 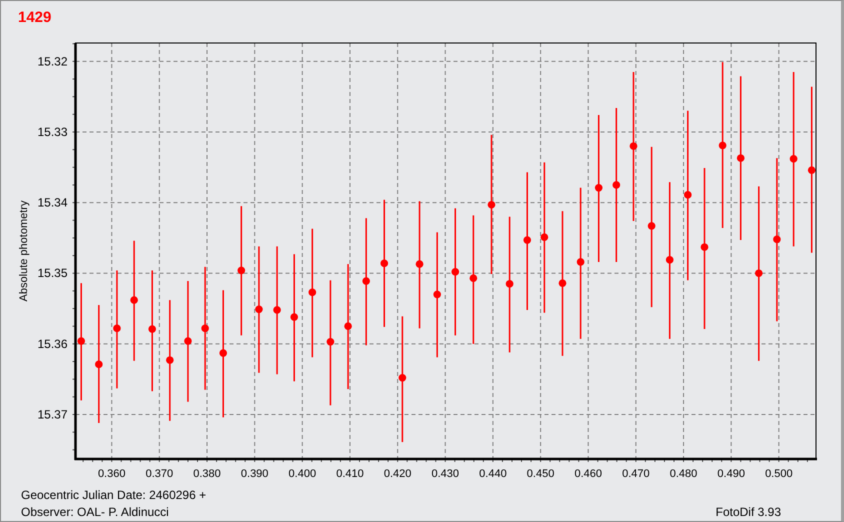 What do you see at coordinates (684, 474) in the screenshot?
I see `x-tick-label: 0.480` at bounding box center [684, 474].